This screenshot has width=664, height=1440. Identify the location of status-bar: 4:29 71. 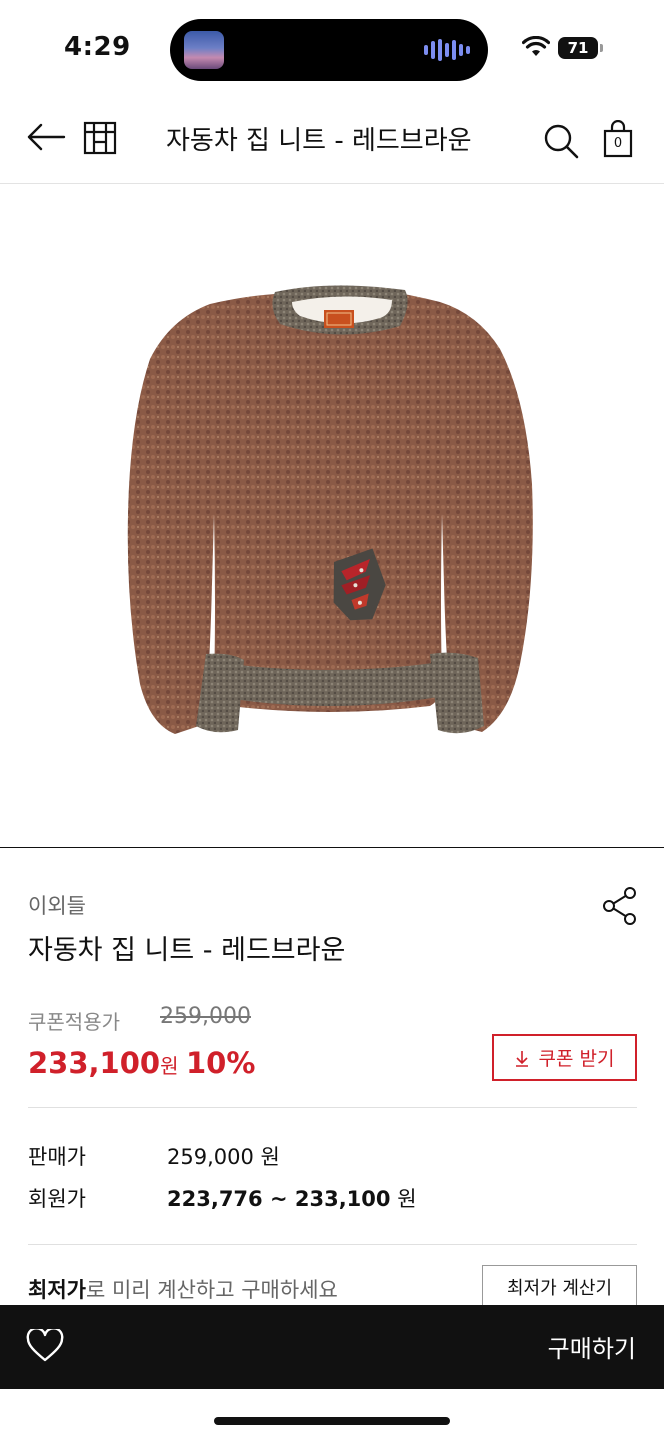
(332, 49).